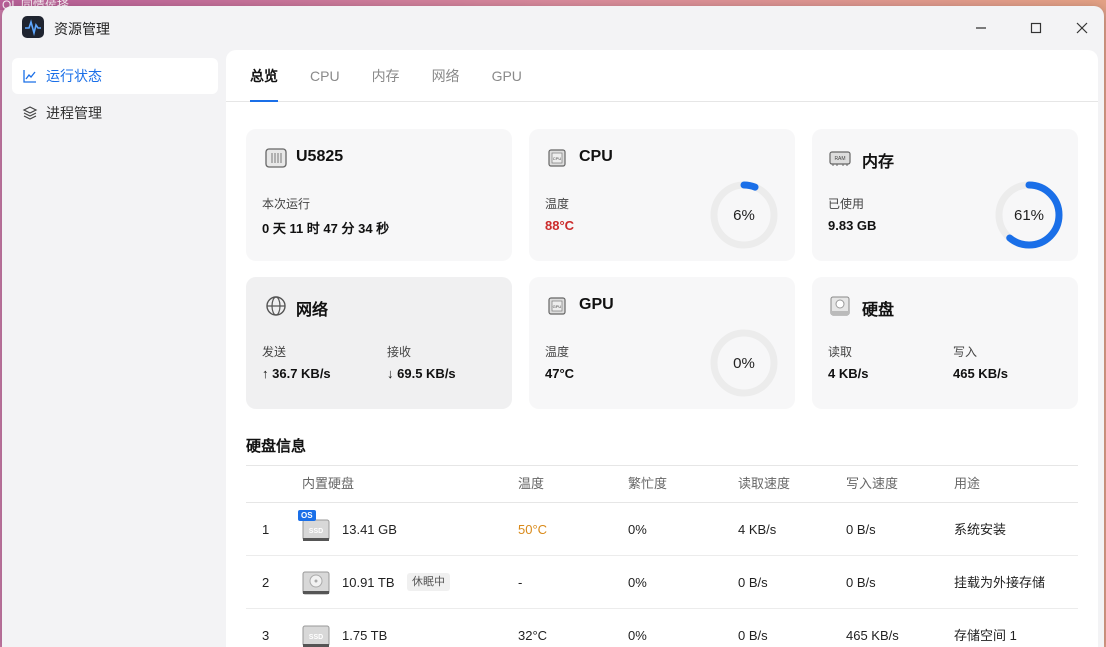 This screenshot has height=647, width=1106. Describe the element at coordinates (965, 352) in the screenshot. I see `disk-write-label: 写入` at that location.